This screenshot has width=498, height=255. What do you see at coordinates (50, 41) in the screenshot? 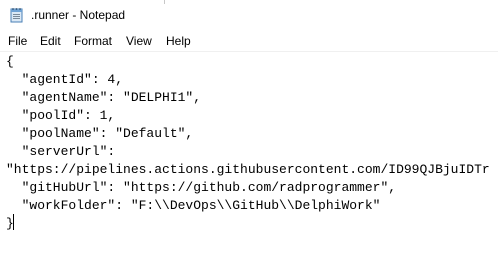
I see `menu-edit: Edit` at bounding box center [50, 41].